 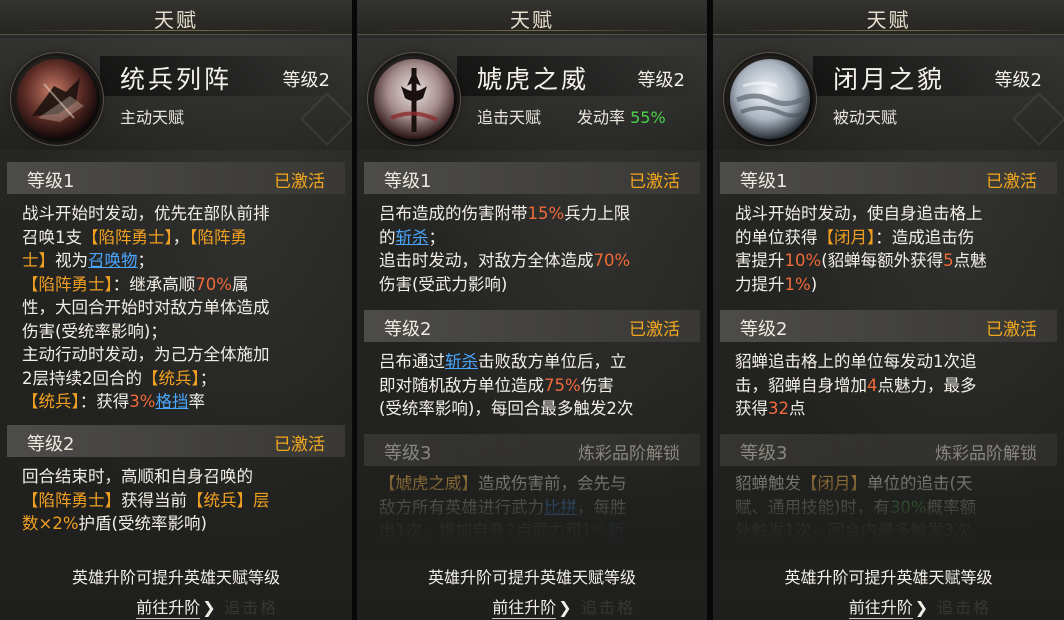 What do you see at coordinates (180, 355) in the screenshot?
I see `description-line: 主动行动时发动，为己方全体施加` at bounding box center [180, 355].